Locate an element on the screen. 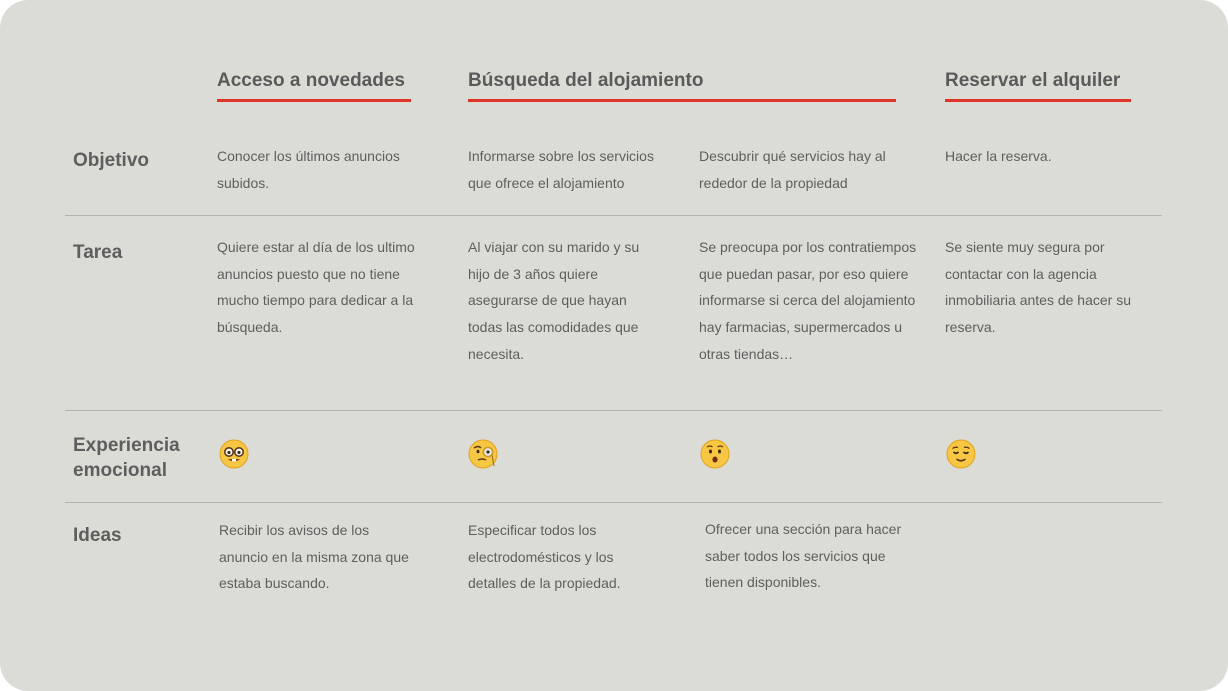 Image resolution: width=1228 pixels, height=691 pixels. phase-underline-acceso is located at coordinates (314, 100).